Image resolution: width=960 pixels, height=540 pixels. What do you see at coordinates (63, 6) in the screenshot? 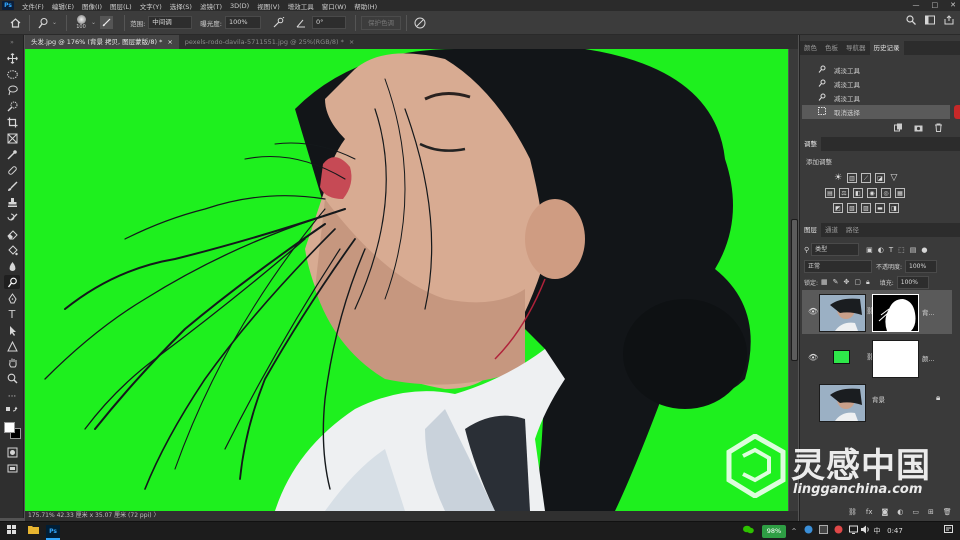
I see `menu-edit: 编辑(E)` at bounding box center [63, 6].